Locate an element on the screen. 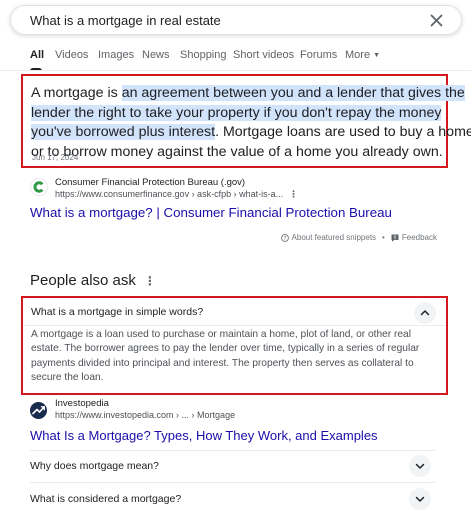 This screenshot has height=512, width=471. about-featured-snippets-link: About featured snippets is located at coordinates (334, 237).